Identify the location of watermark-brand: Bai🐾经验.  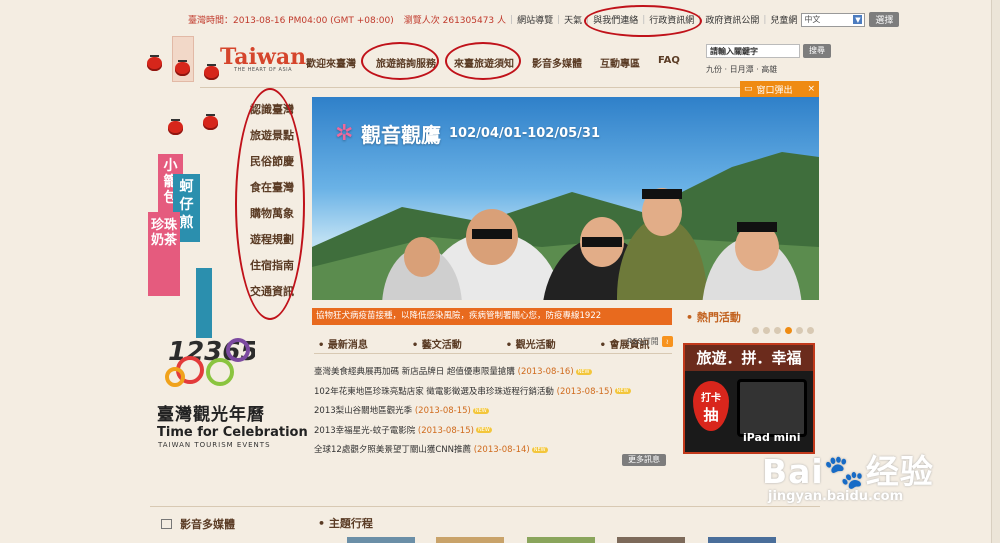
(848, 471).